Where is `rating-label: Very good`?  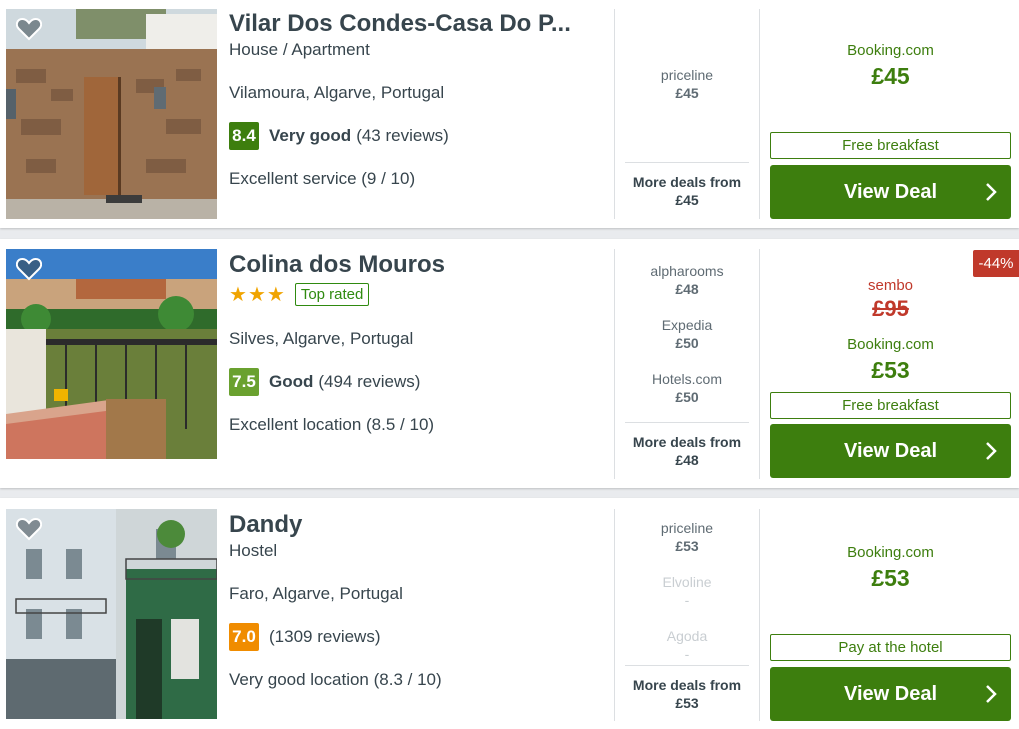
rating-label: Very good is located at coordinates (310, 135).